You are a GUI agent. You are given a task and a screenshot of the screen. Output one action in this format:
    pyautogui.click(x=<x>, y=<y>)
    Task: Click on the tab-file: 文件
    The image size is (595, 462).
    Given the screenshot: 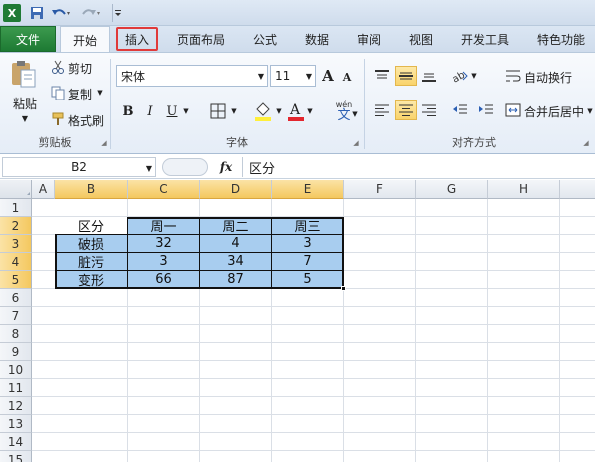 What is the action you would take?
    pyautogui.click(x=28, y=39)
    